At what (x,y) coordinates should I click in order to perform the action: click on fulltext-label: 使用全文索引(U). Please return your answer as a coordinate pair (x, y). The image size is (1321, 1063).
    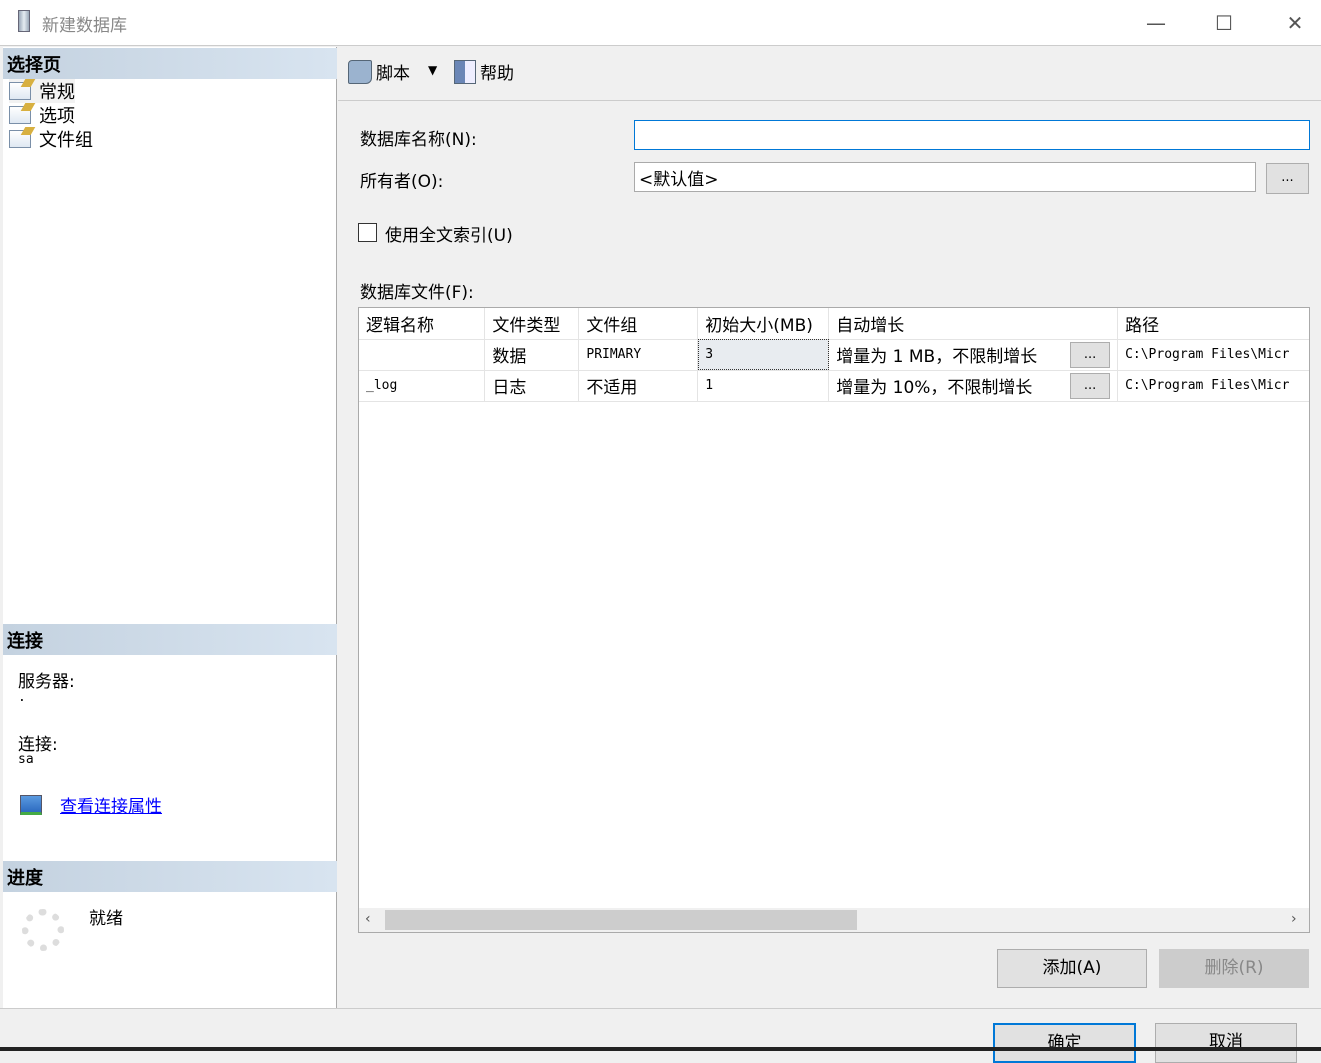
    Looking at the image, I should click on (449, 236).